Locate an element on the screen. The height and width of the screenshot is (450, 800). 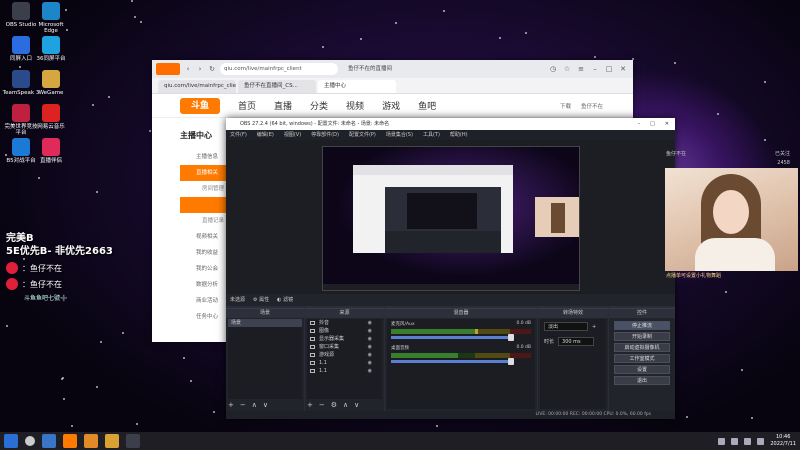
search-icon is located at coordinates (30, 441).